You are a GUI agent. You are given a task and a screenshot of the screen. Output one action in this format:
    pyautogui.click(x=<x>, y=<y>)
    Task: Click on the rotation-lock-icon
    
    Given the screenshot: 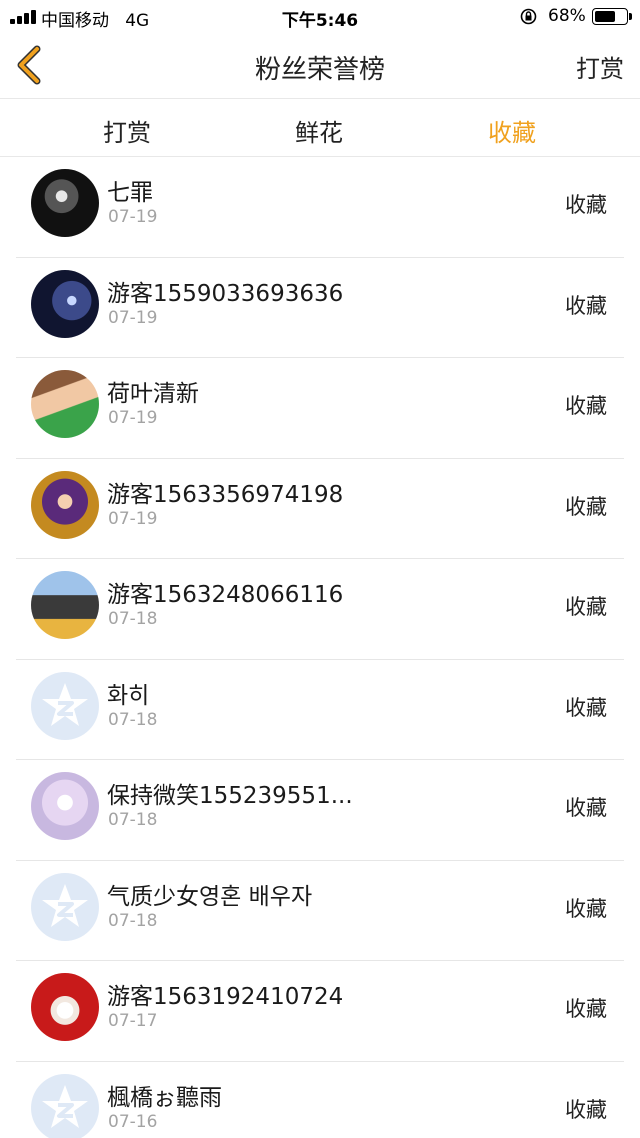 What is the action you would take?
    pyautogui.click(x=528, y=16)
    